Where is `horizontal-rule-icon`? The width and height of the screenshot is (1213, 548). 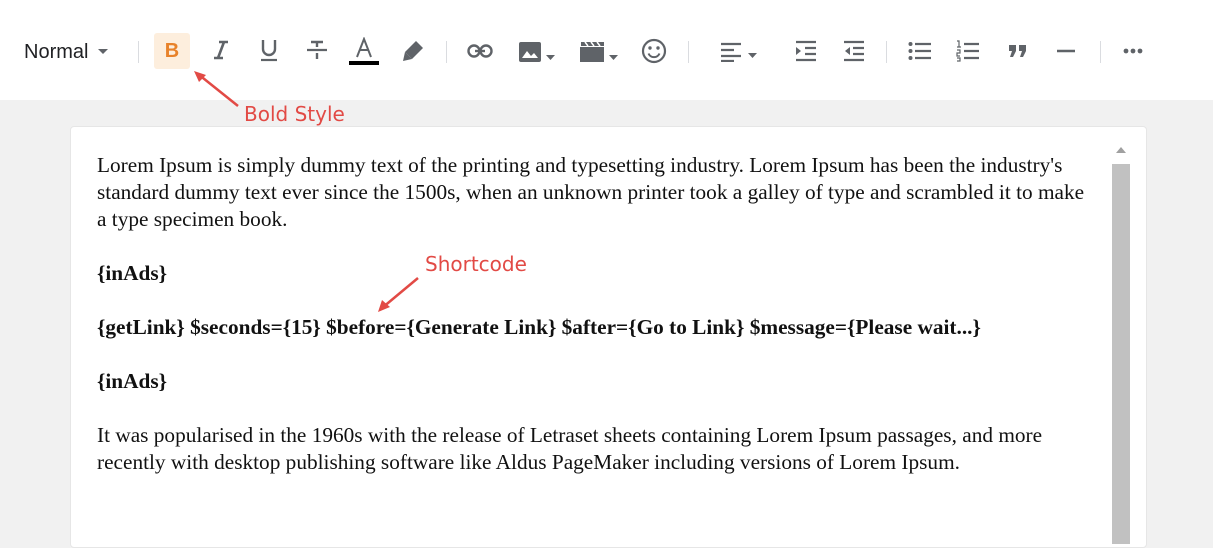 horizontal-rule-icon is located at coordinates (1066, 51).